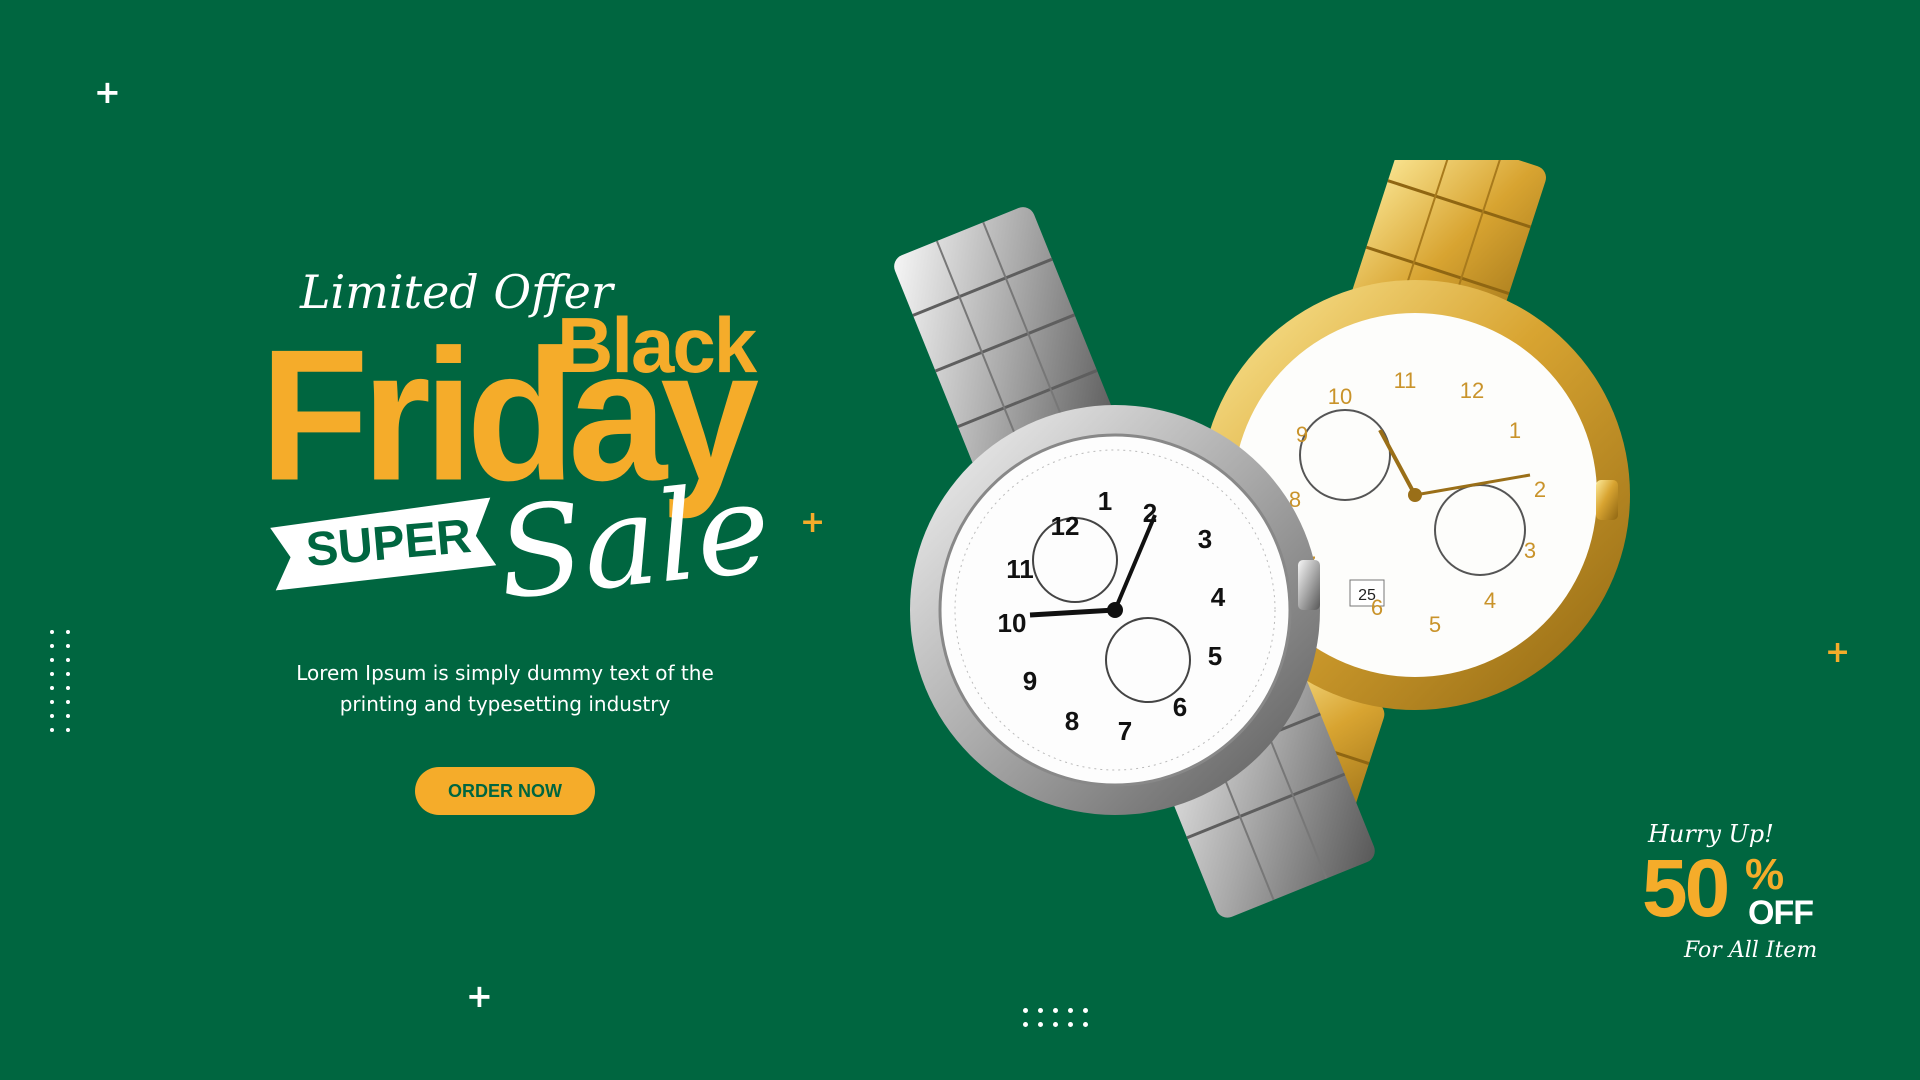 This screenshot has height=1080, width=1920. Describe the element at coordinates (1686, 888) in the screenshot. I see `discount-number: 50` at that location.